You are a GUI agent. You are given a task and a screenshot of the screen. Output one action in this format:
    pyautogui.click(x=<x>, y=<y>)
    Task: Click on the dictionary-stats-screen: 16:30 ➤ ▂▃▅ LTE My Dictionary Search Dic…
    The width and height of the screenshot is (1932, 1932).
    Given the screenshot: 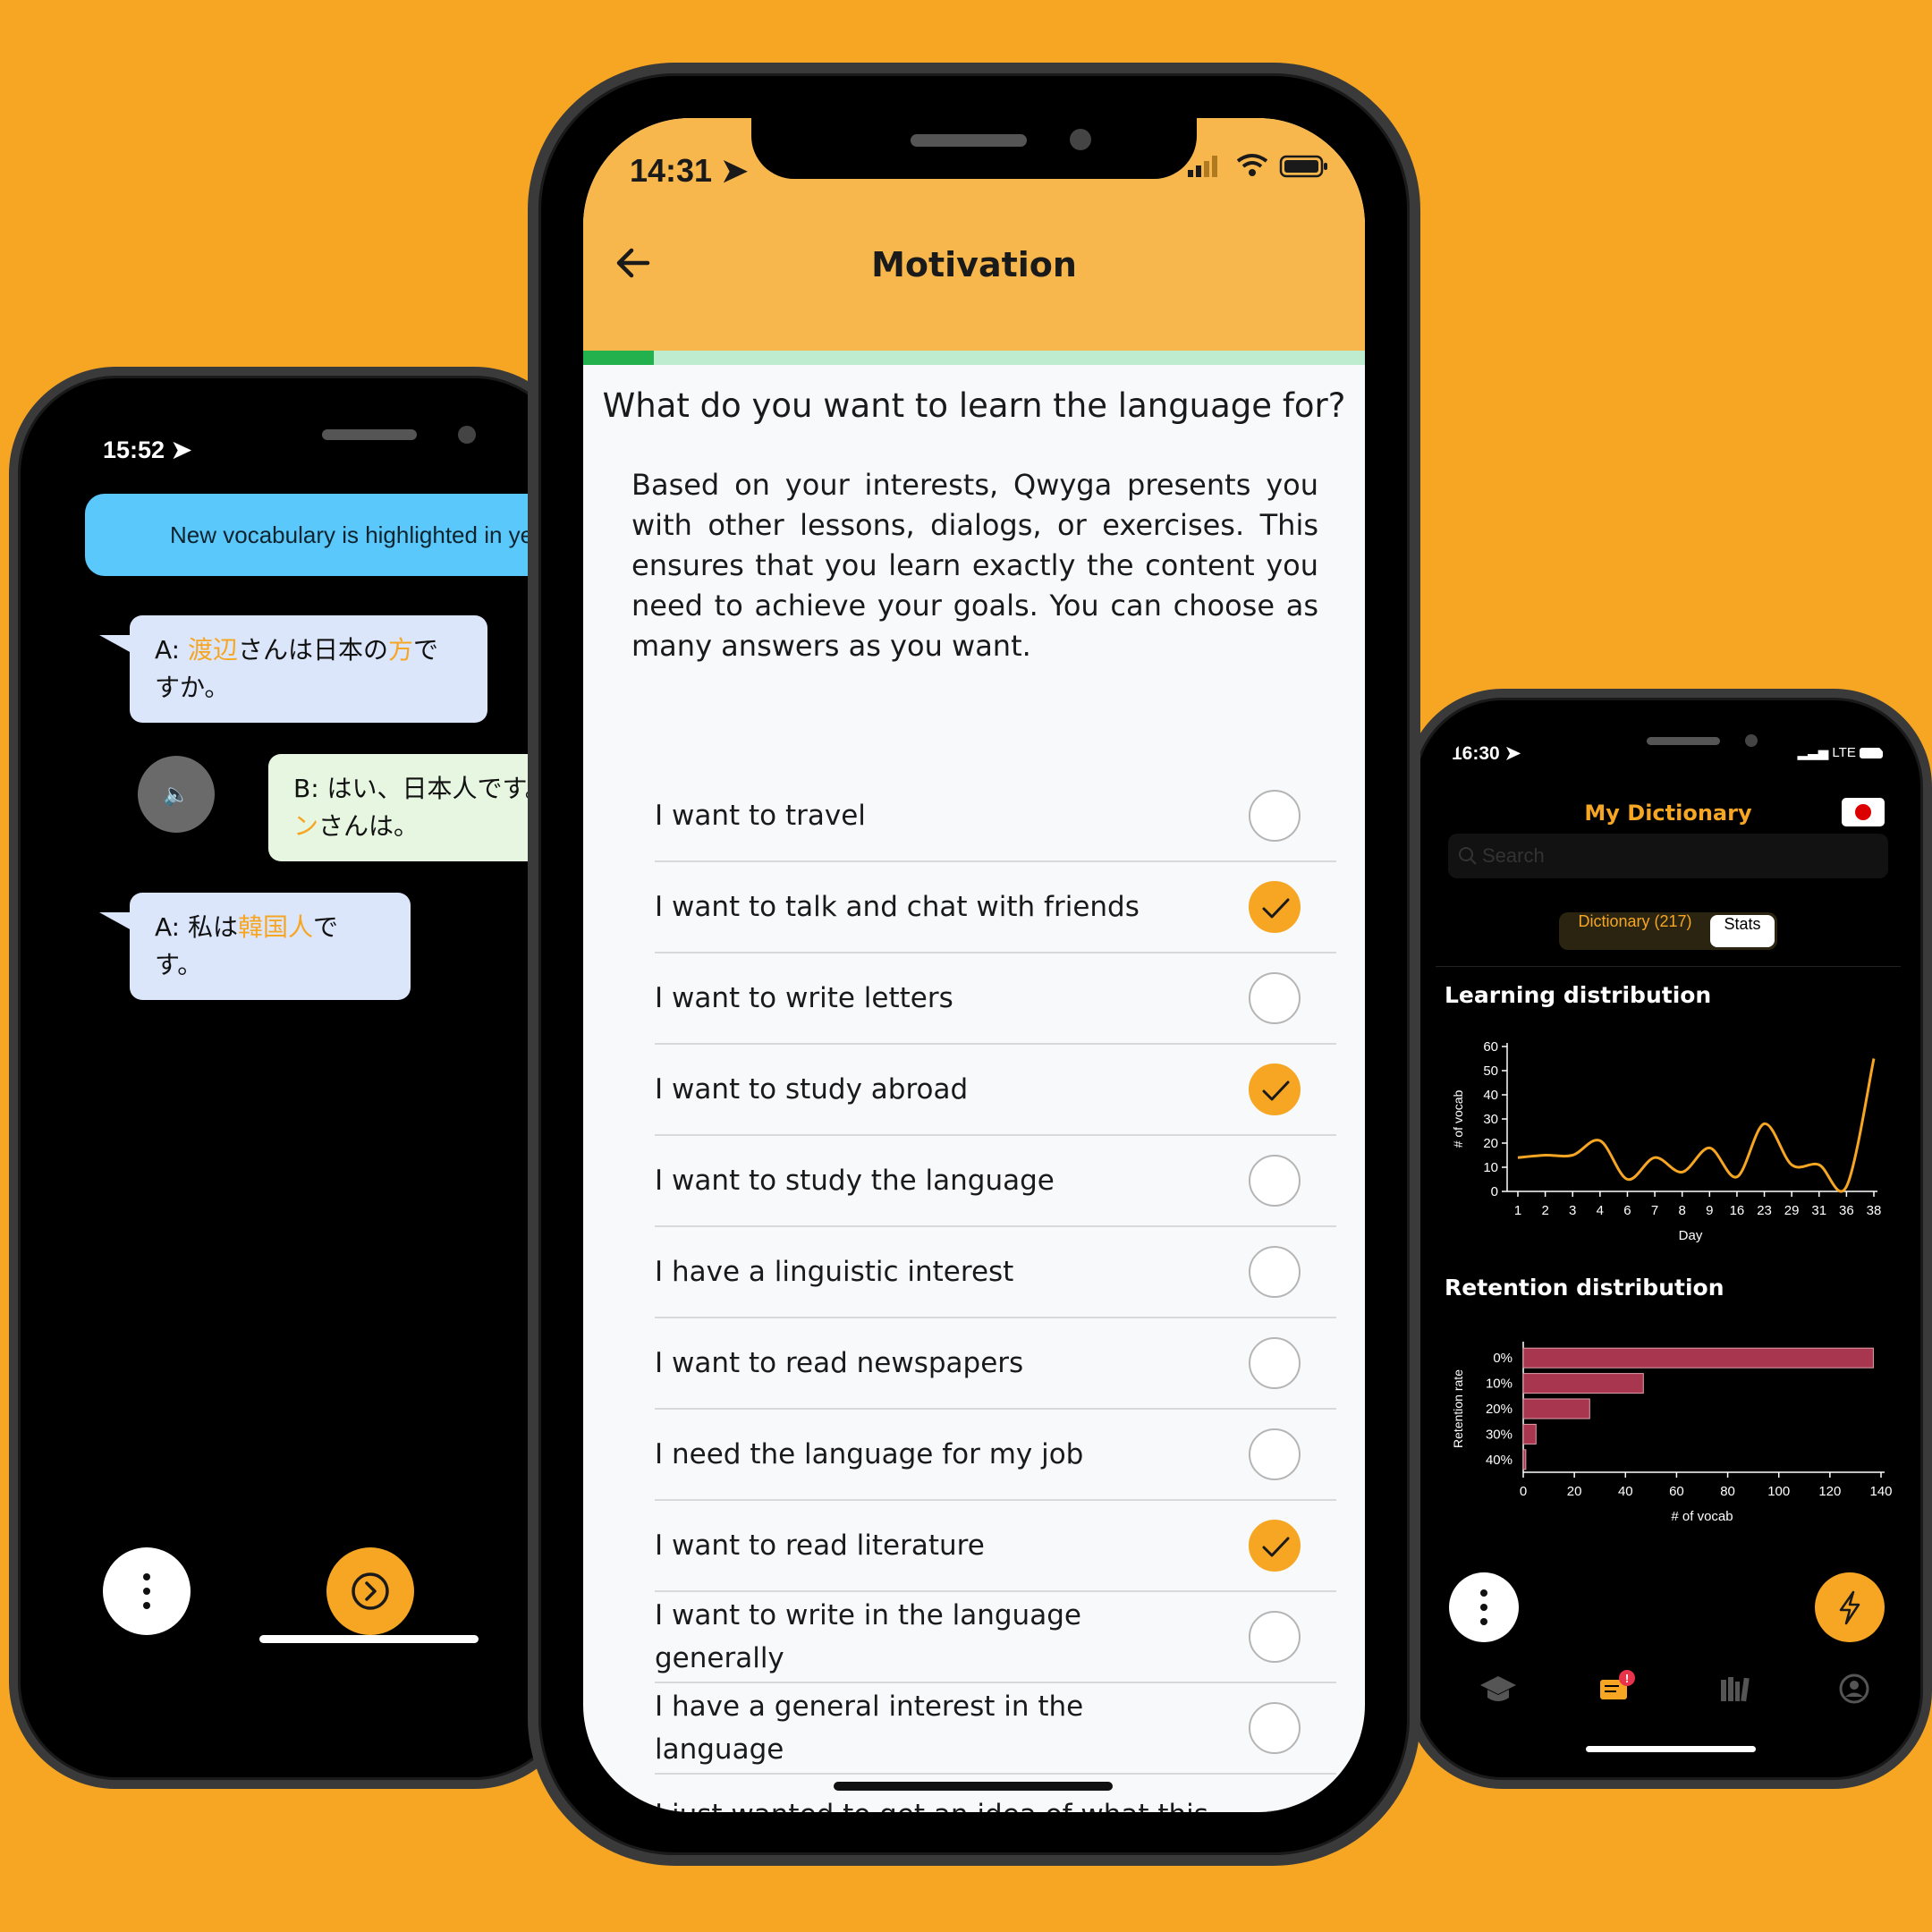 What is the action you would take?
    pyautogui.click(x=1668, y=1238)
    